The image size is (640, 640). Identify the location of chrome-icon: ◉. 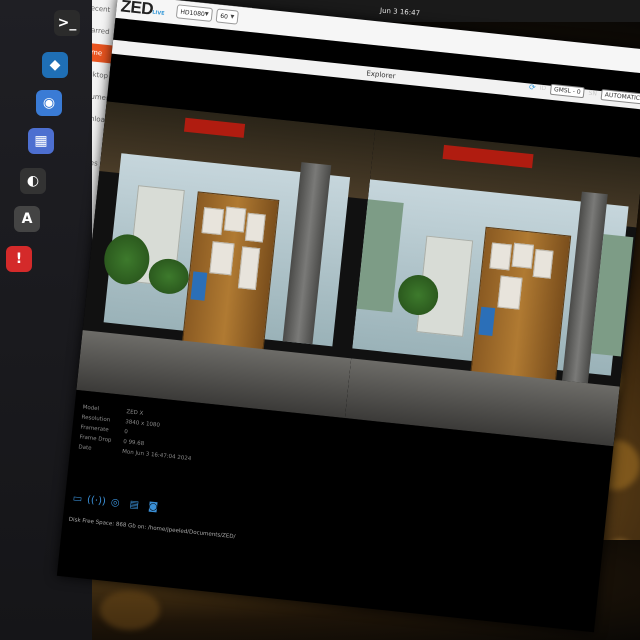
(49, 103).